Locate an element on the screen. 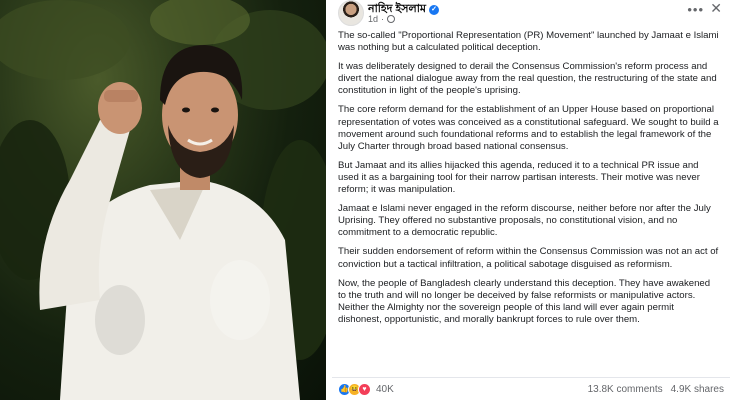 Image resolution: width=730 pixels, height=400 pixels. avatar is located at coordinates (351, 13).